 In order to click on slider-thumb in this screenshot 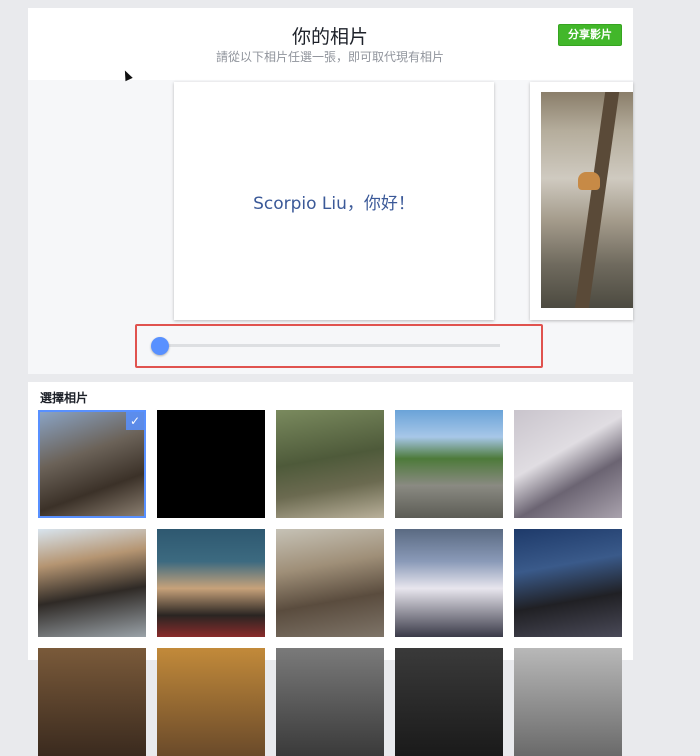, I will do `click(160, 346)`.